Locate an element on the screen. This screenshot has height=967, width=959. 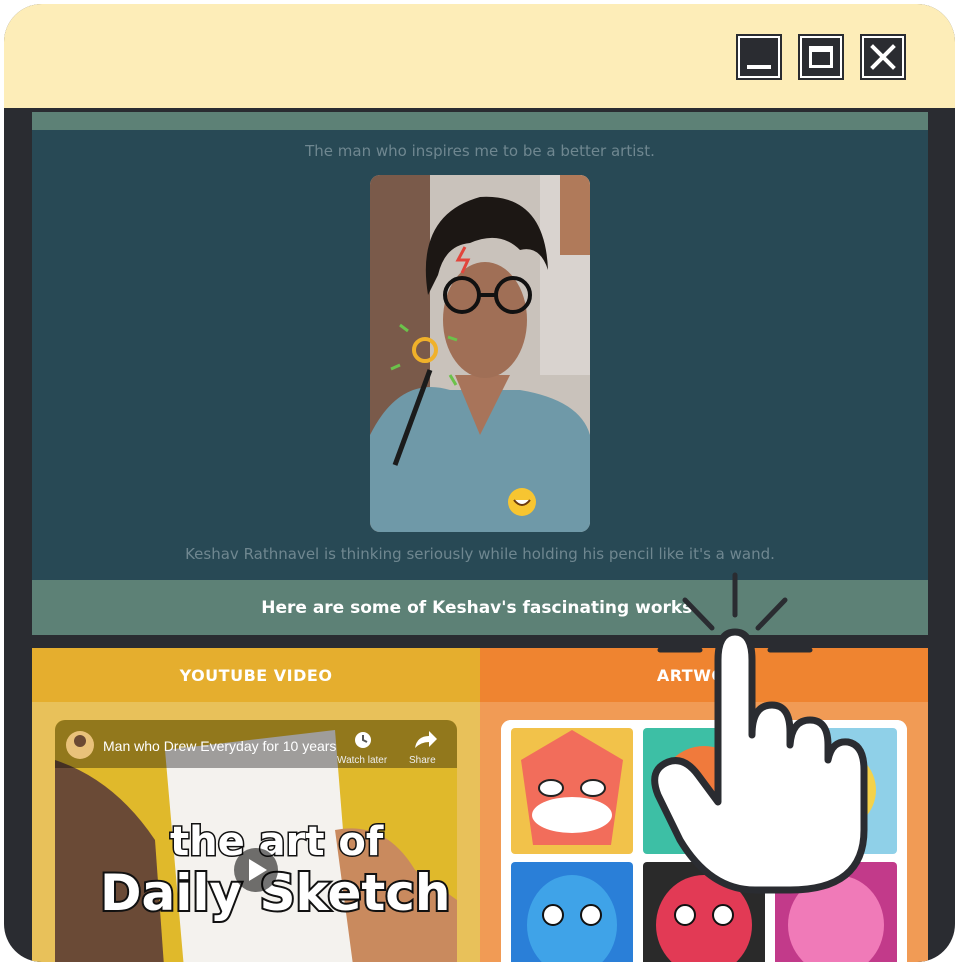
artist-photo is located at coordinates (480, 353).